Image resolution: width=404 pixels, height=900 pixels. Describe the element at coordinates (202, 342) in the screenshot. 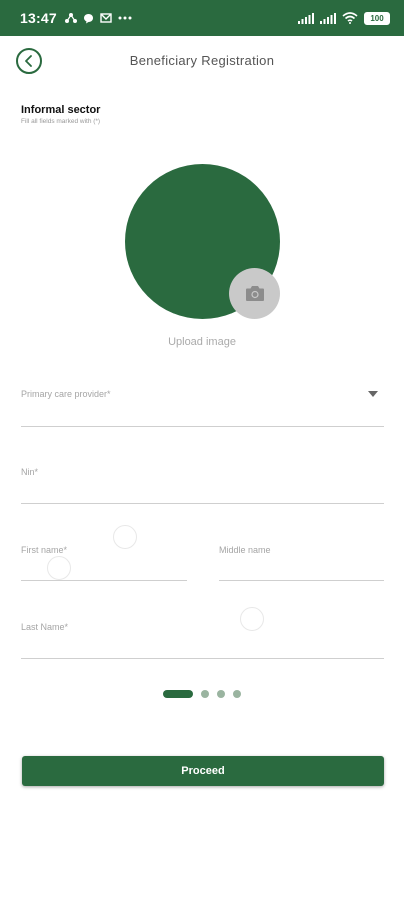

I see `upload-image-label: Upload image` at that location.